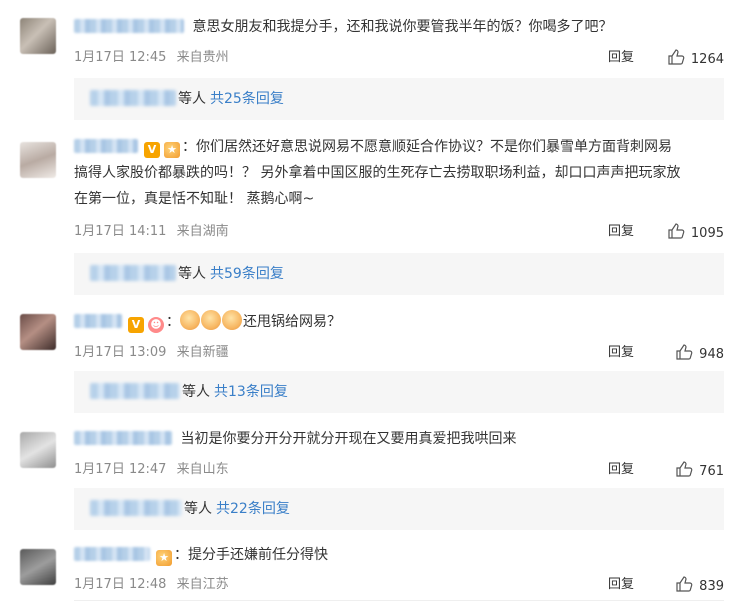 Image resolution: width=744 pixels, height=612 pixels. Describe the element at coordinates (202, 469) in the screenshot. I see `comment-location: 来自山东` at that location.